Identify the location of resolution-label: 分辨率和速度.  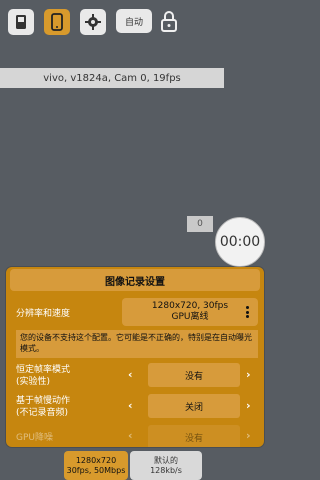
(43, 314).